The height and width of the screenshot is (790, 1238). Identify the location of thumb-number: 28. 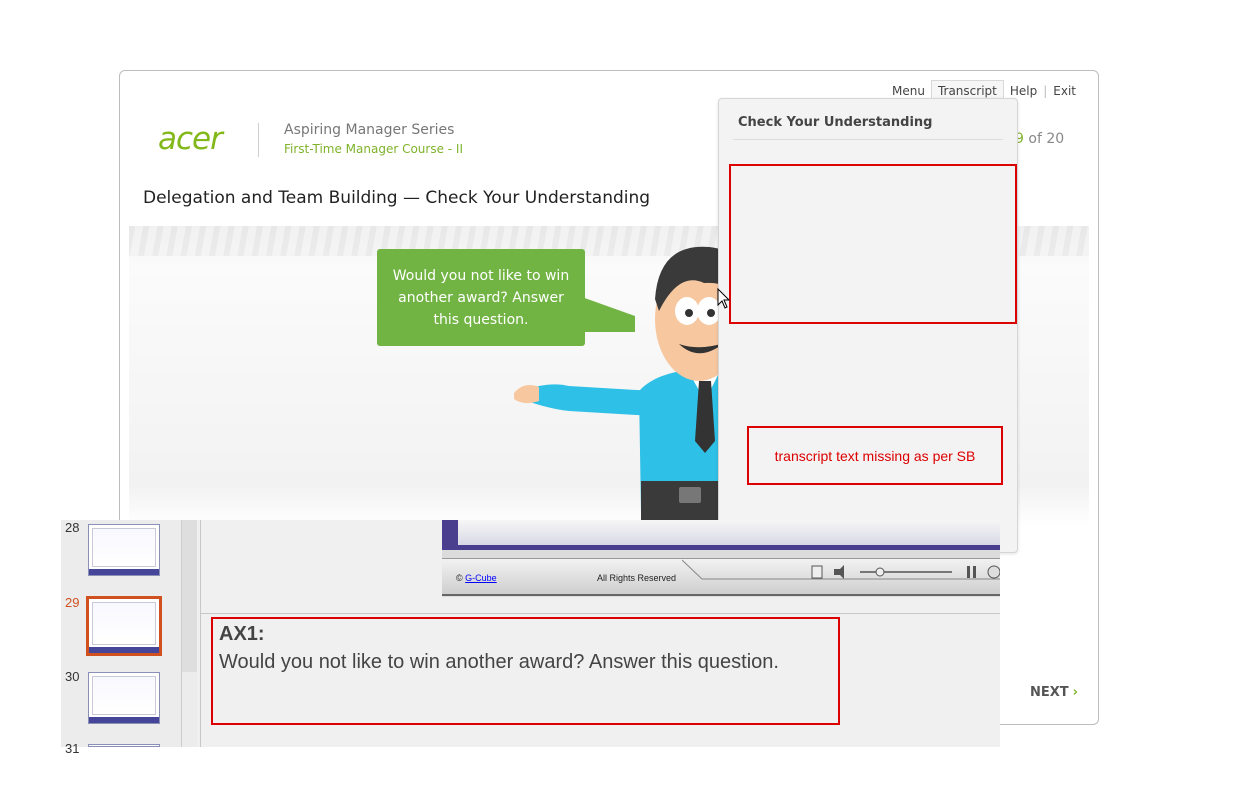
(72, 527).